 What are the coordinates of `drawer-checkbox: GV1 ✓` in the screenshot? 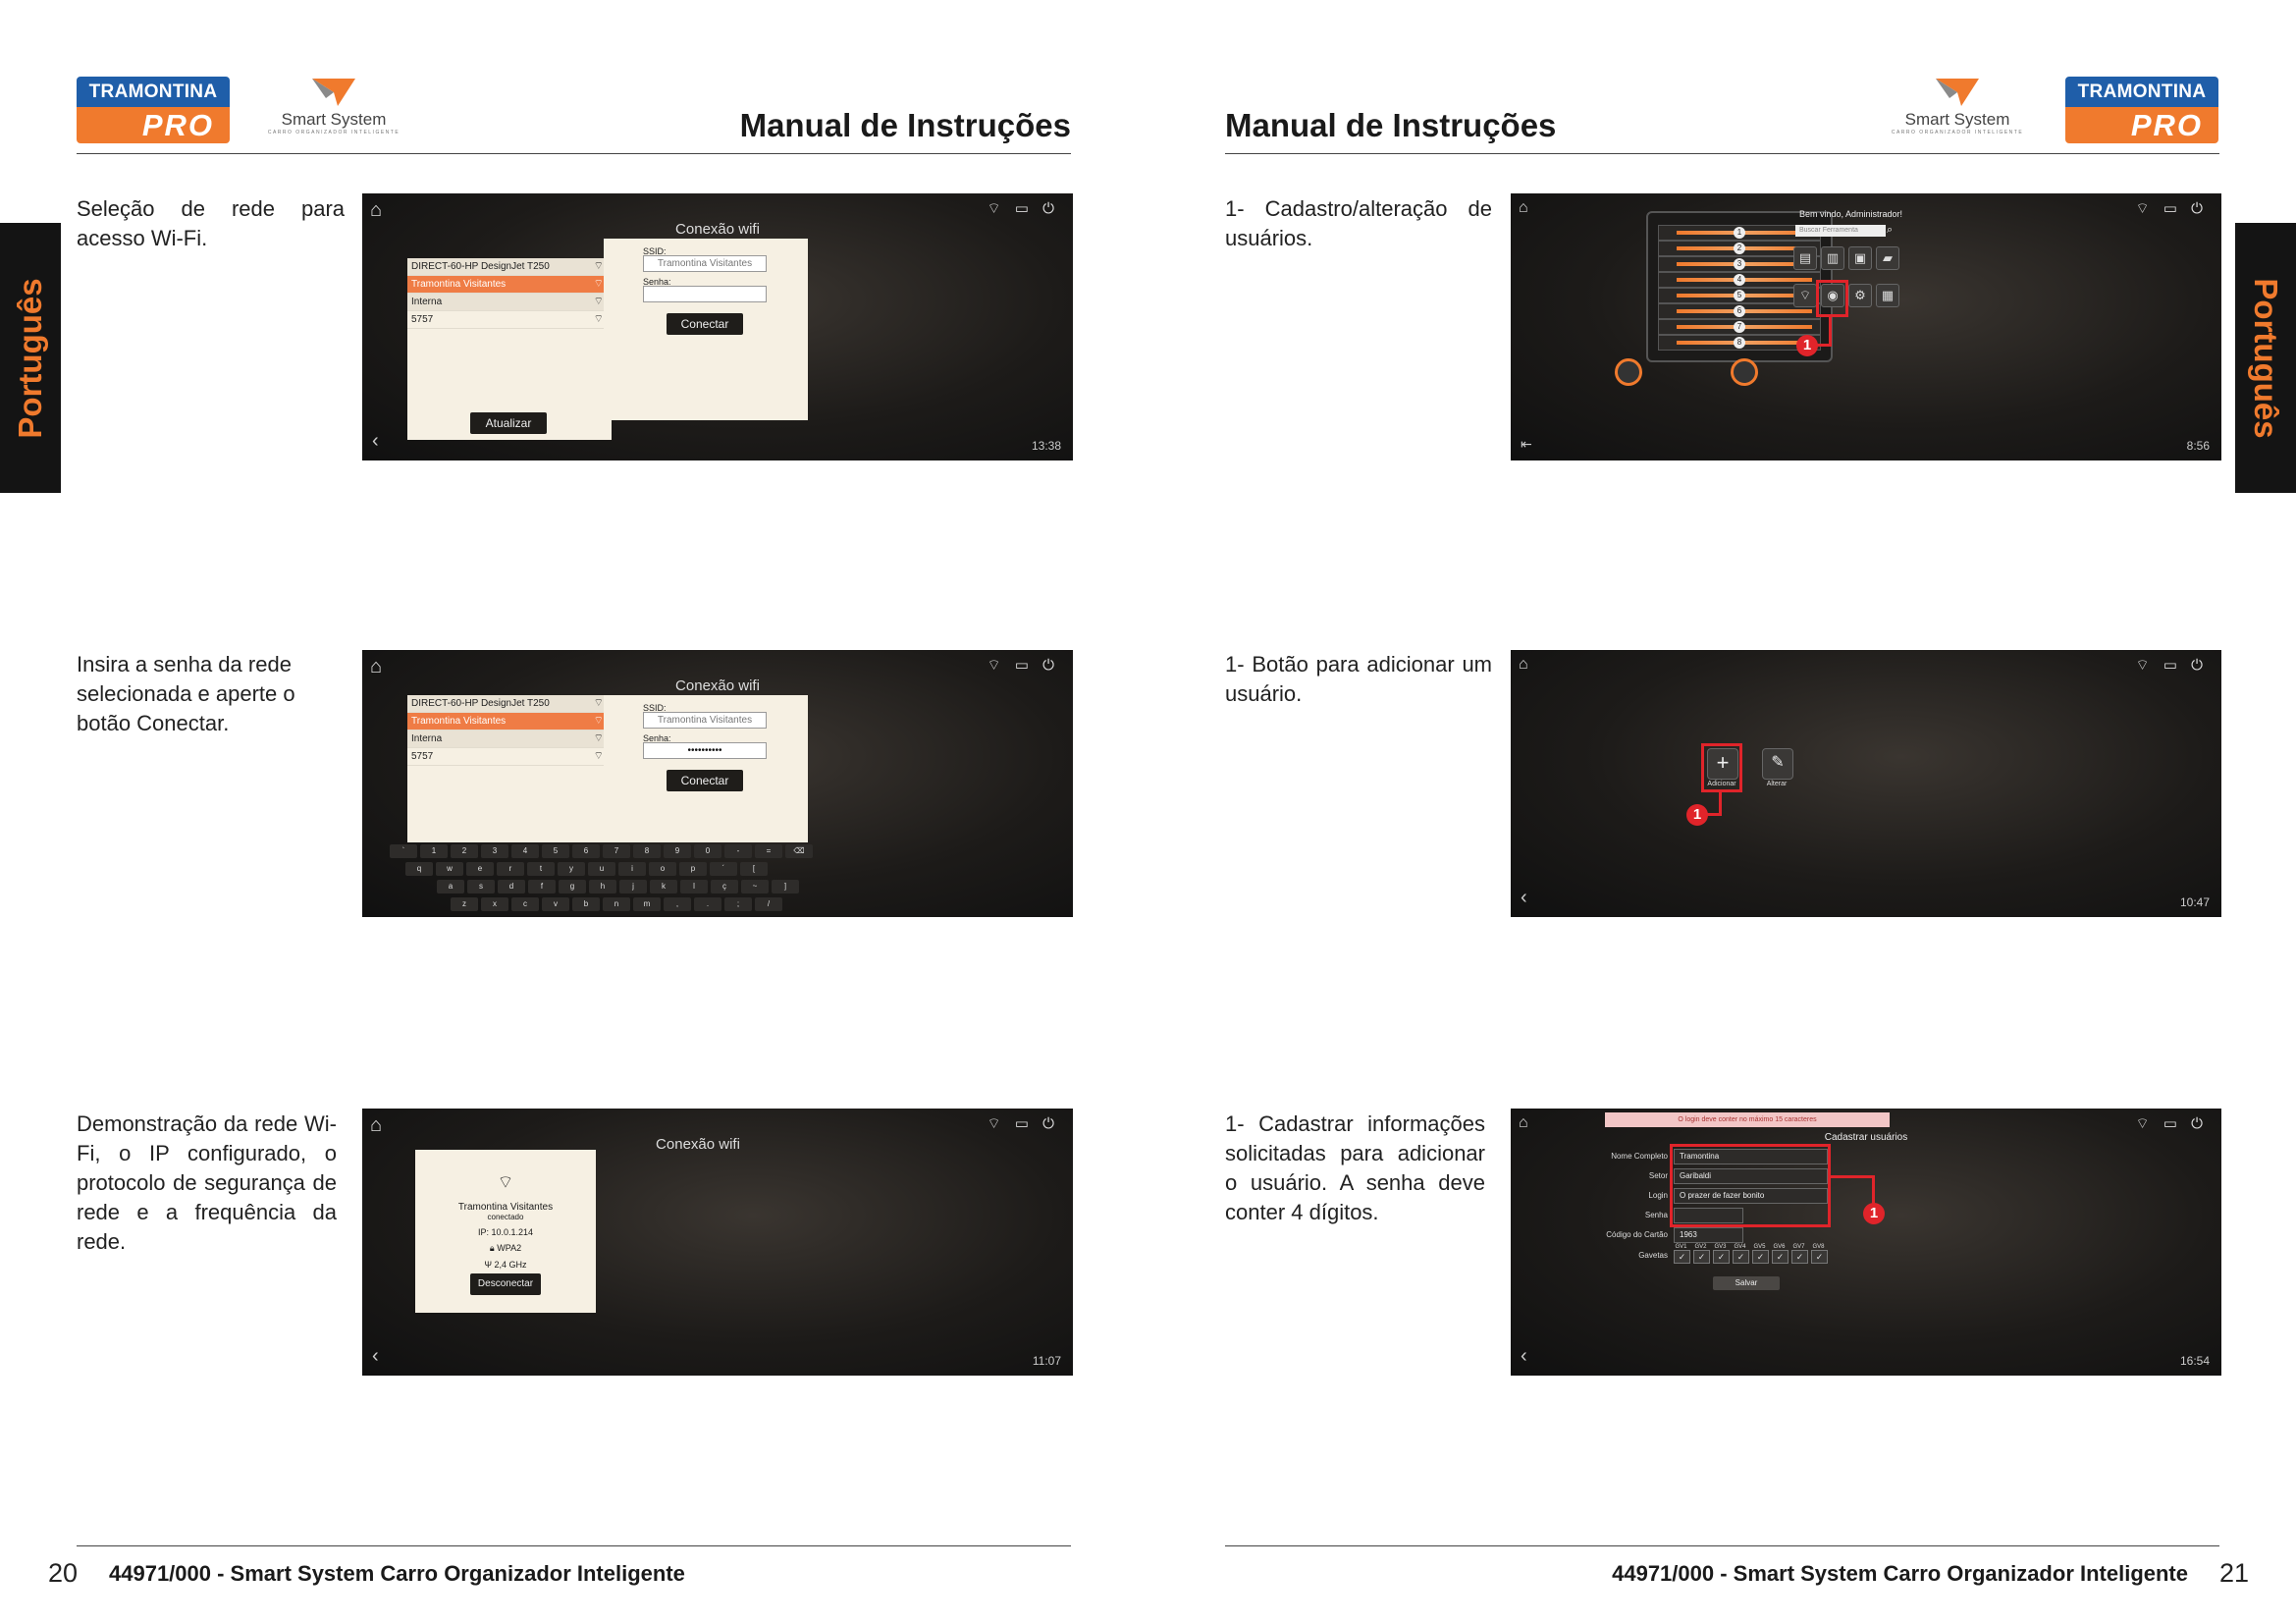 It's located at (1682, 1254).